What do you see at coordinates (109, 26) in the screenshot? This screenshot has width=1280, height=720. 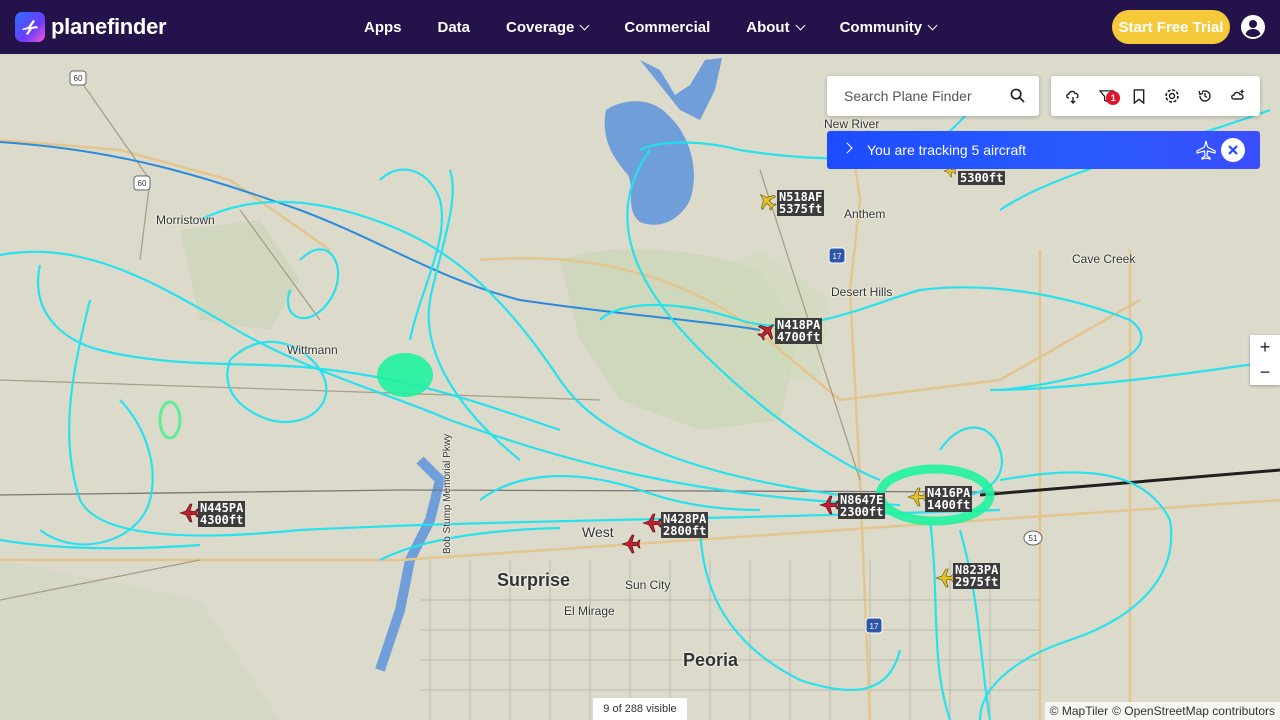 I see `brand-name: planefinder` at bounding box center [109, 26].